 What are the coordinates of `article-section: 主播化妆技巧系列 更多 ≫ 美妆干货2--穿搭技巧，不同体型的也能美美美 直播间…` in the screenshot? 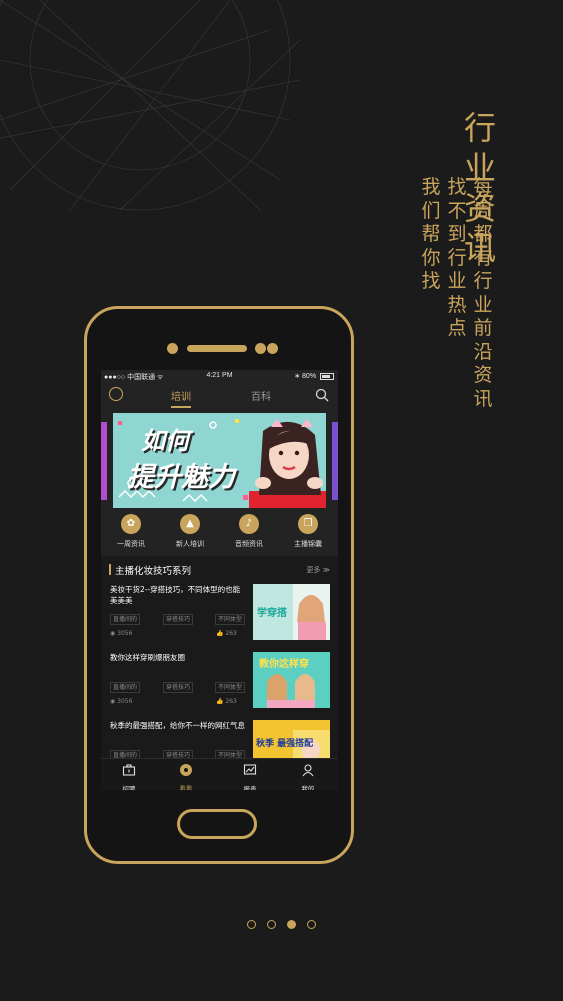 It's located at (219, 673).